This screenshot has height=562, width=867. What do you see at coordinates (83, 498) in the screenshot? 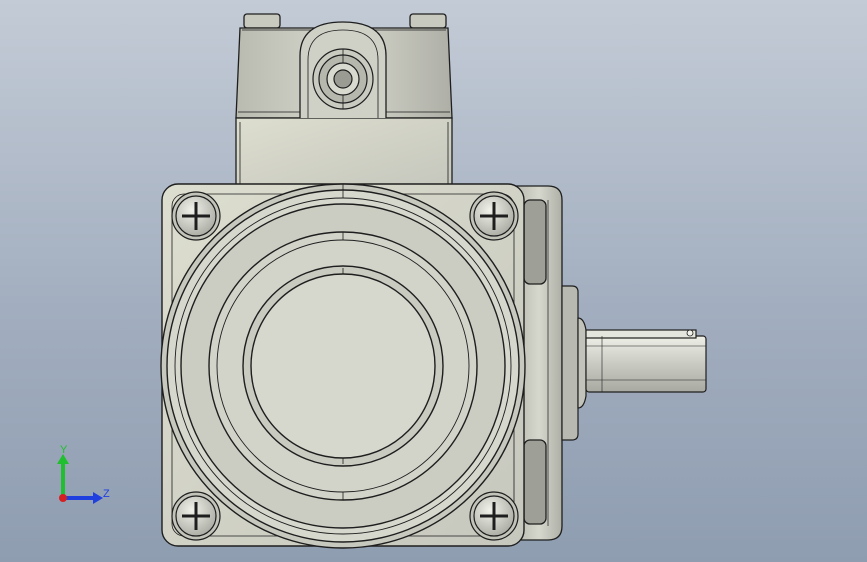
I see `z-axis-arrow` at bounding box center [83, 498].